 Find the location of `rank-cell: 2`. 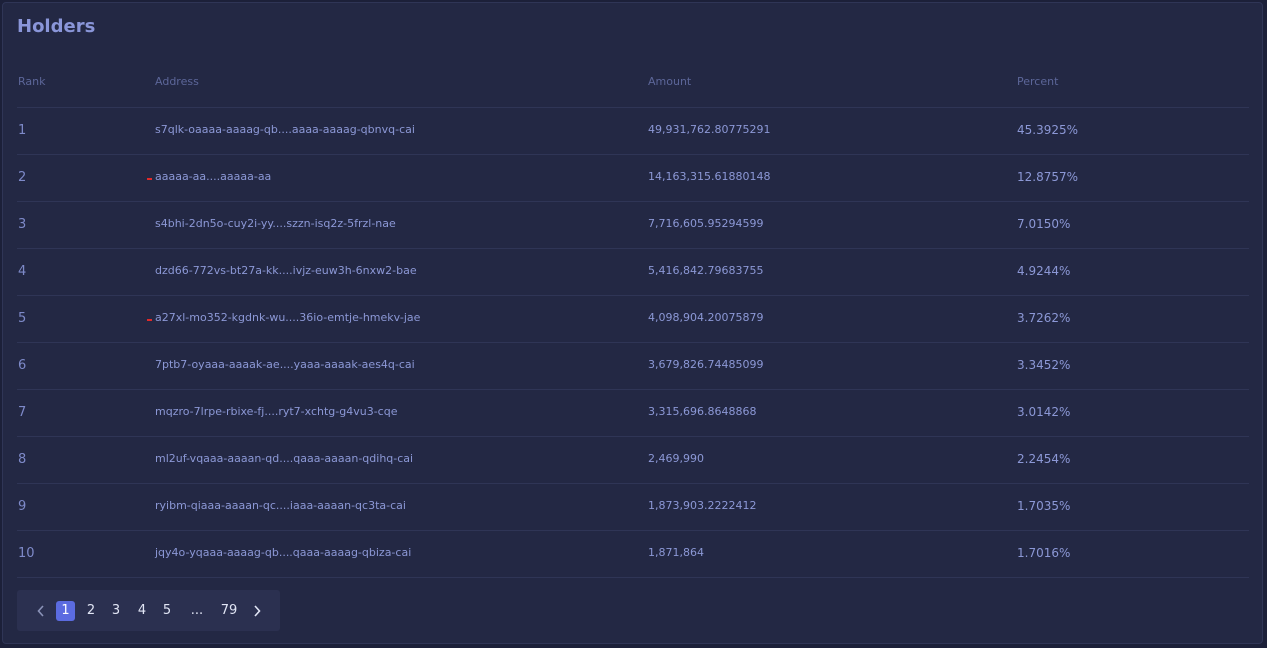

rank-cell: 2 is located at coordinates (22, 177).